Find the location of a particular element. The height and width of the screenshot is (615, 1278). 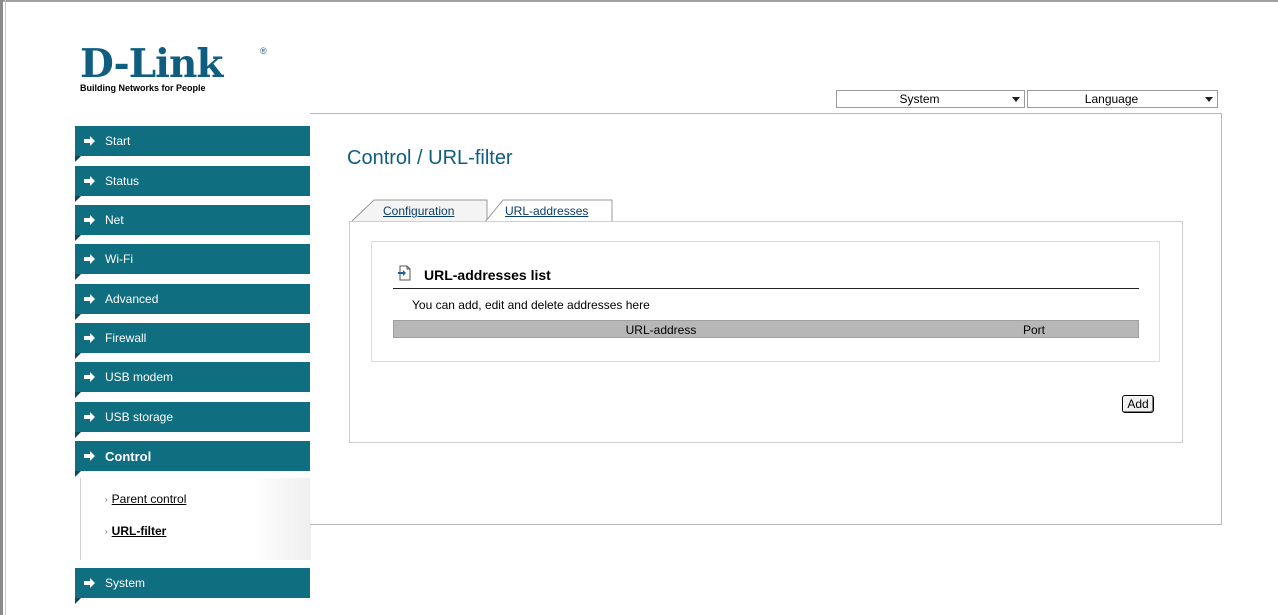

dlink-logo: D-Link ® Building Networks for People is located at coordinates (173, 67).